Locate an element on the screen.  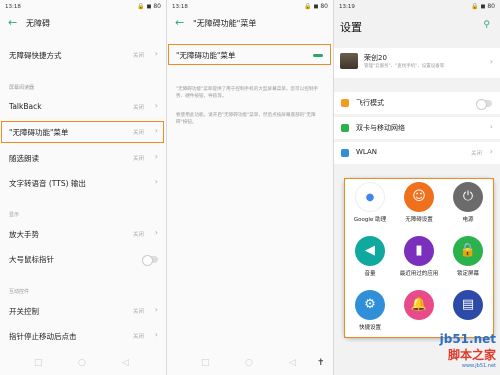
status-bar: 13:19 🔒 ◼ 80 is located at coordinates (417, 8).